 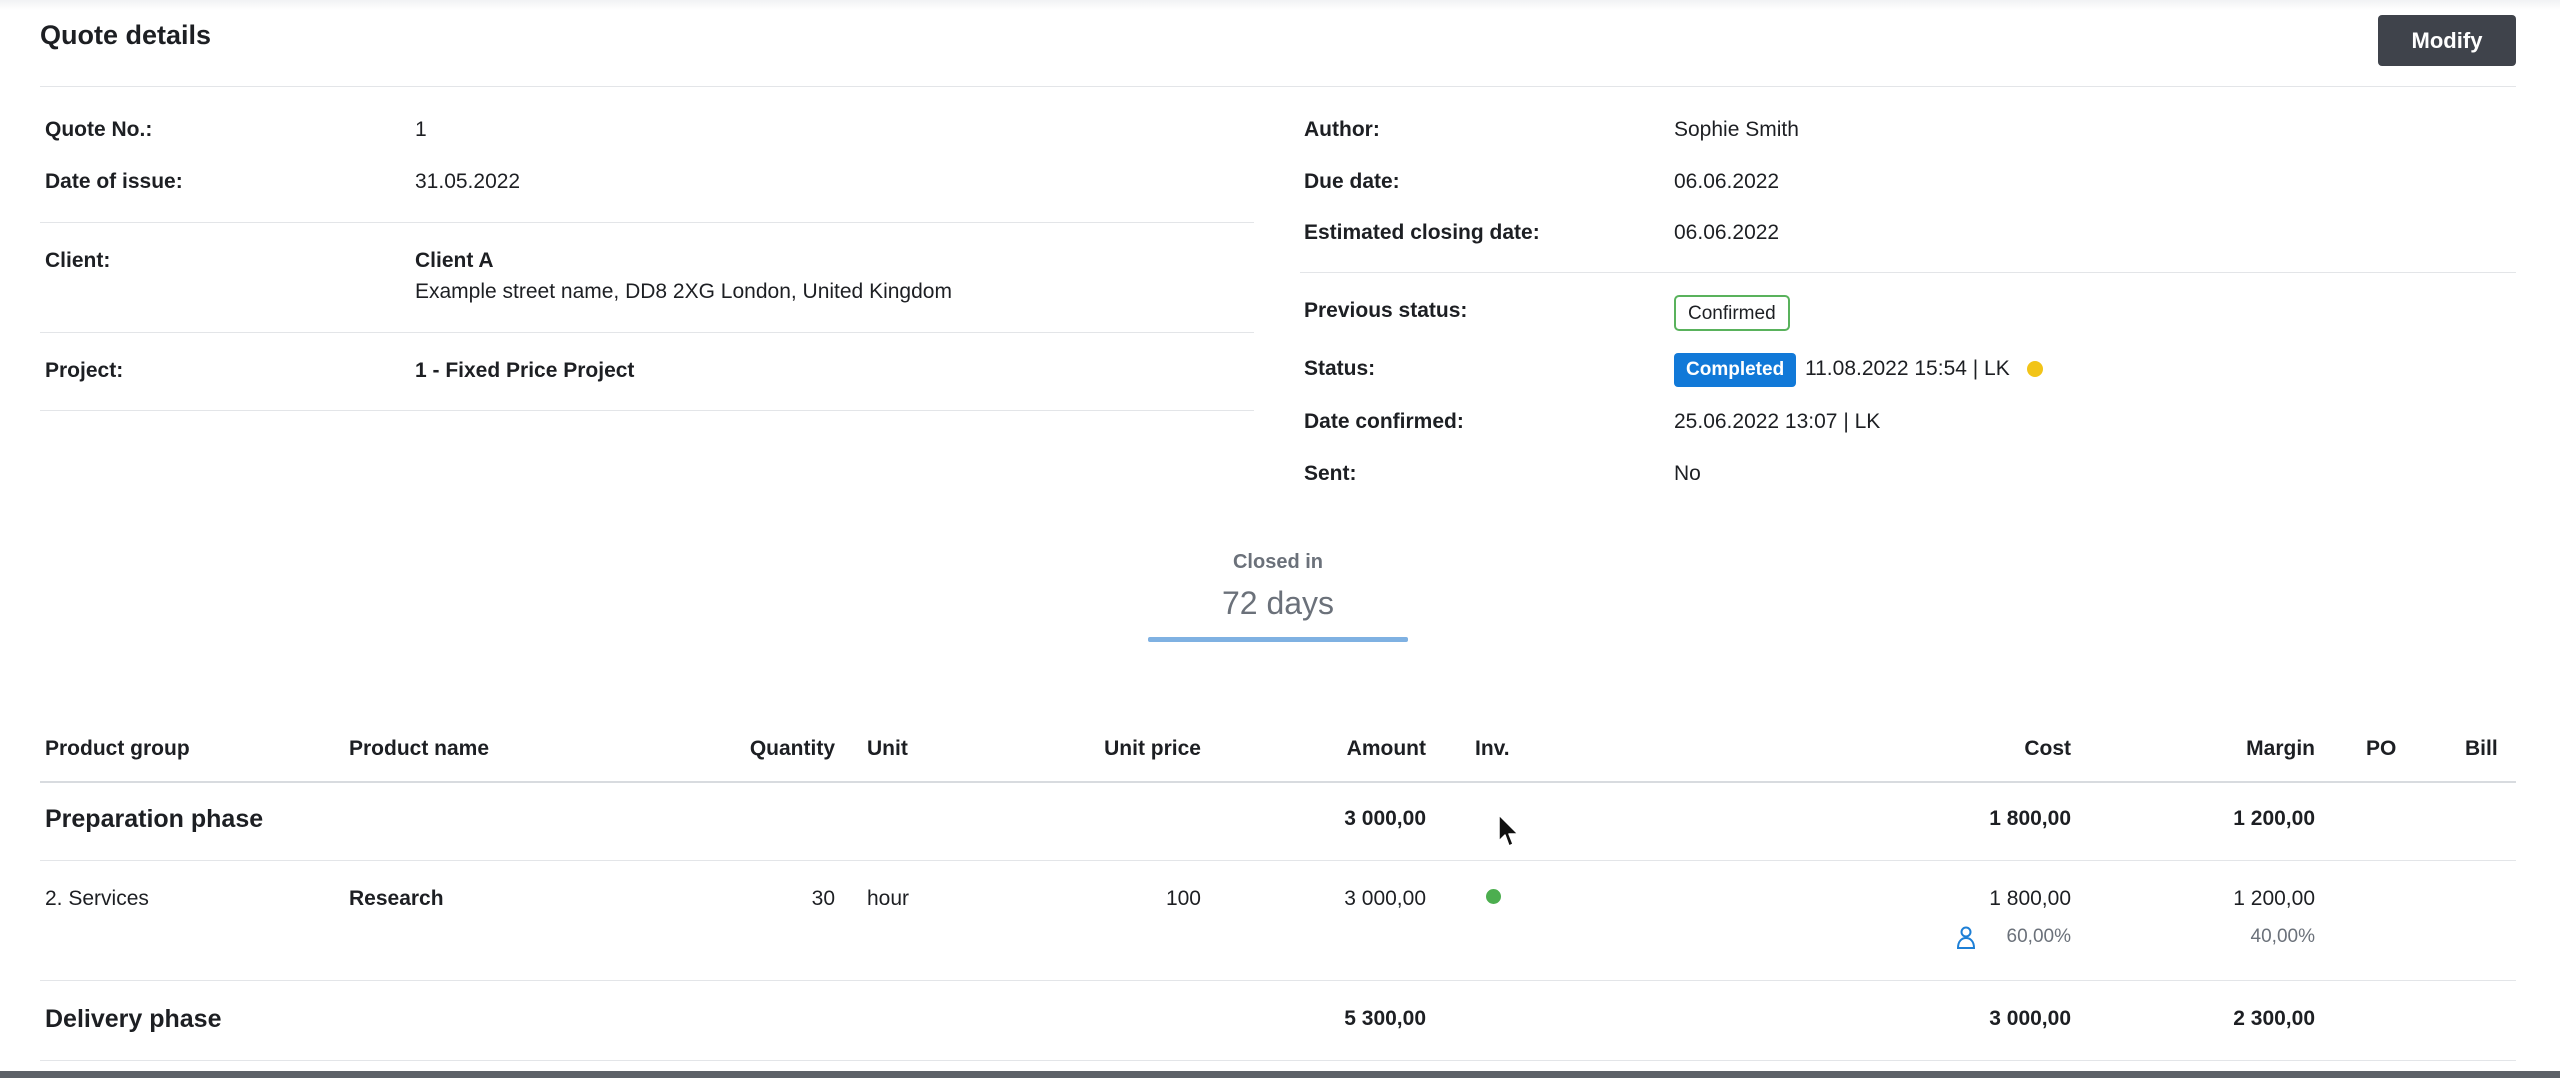 I want to click on author-label: Author:, so click(x=1342, y=129).